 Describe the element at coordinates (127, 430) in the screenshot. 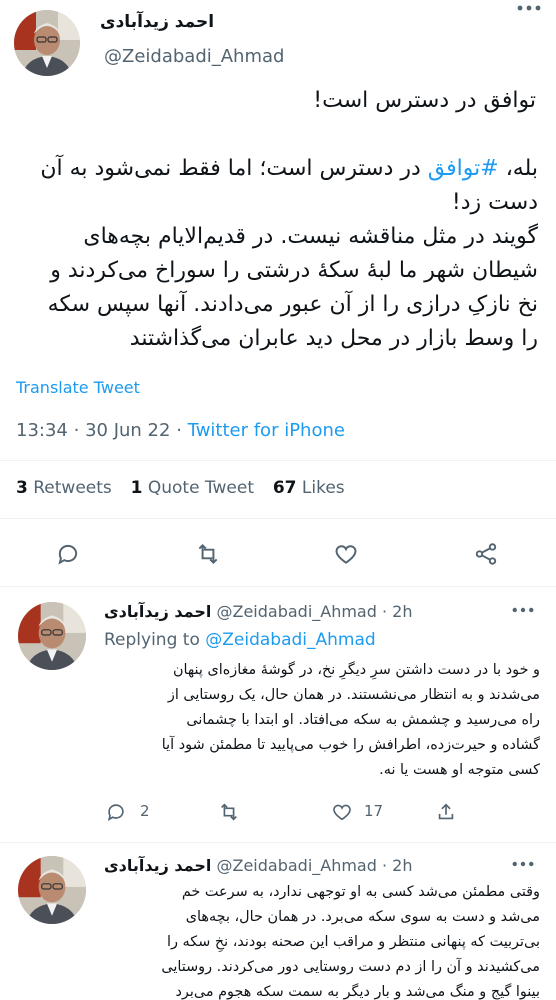

I see `tweet-date: 30 Jun 22` at that location.